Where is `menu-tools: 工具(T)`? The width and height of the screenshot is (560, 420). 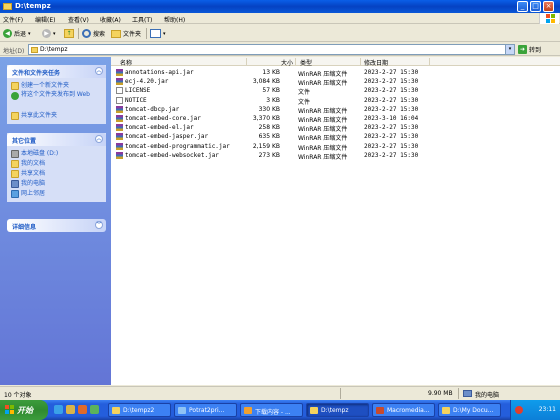 menu-tools: 工具(T) is located at coordinates (142, 19).